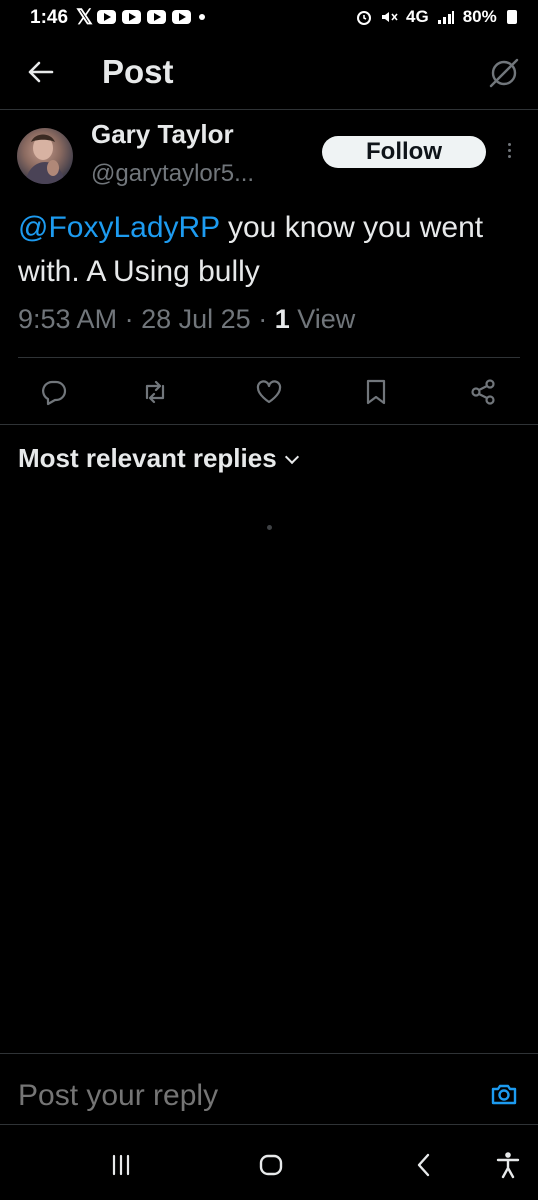 The width and height of the screenshot is (538, 1200). I want to click on replies-sort-label: Most relevant replies, so click(147, 458).